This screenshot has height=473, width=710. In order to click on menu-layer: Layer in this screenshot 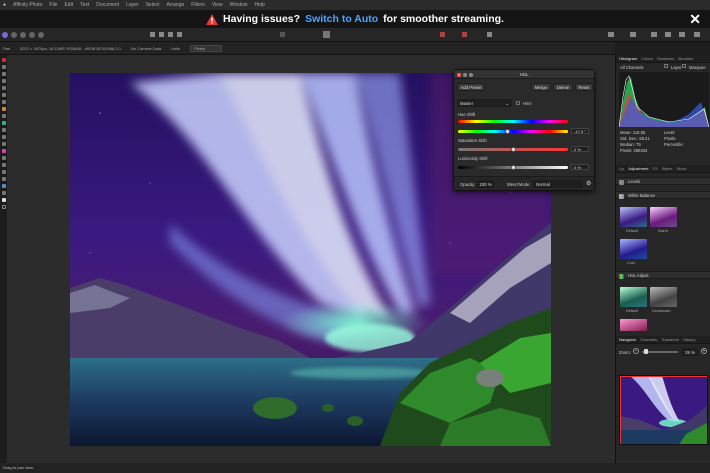, I will do `click(132, 5)`.